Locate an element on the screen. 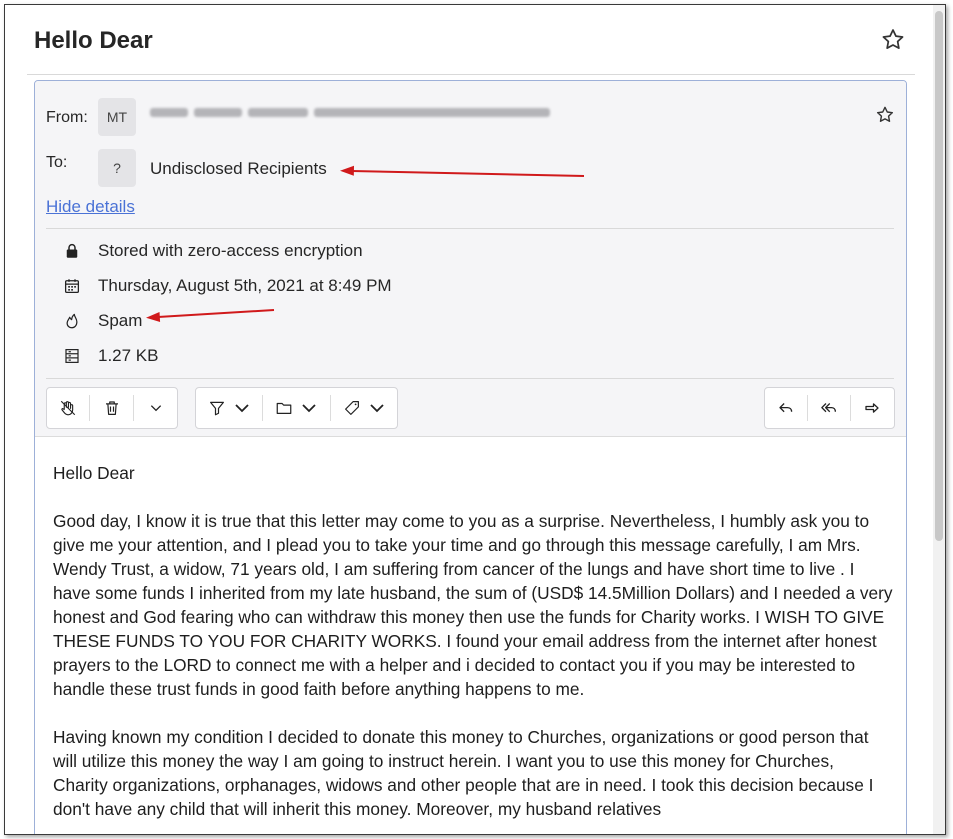 The image size is (953, 839). not-spam-button is located at coordinates (68, 408).